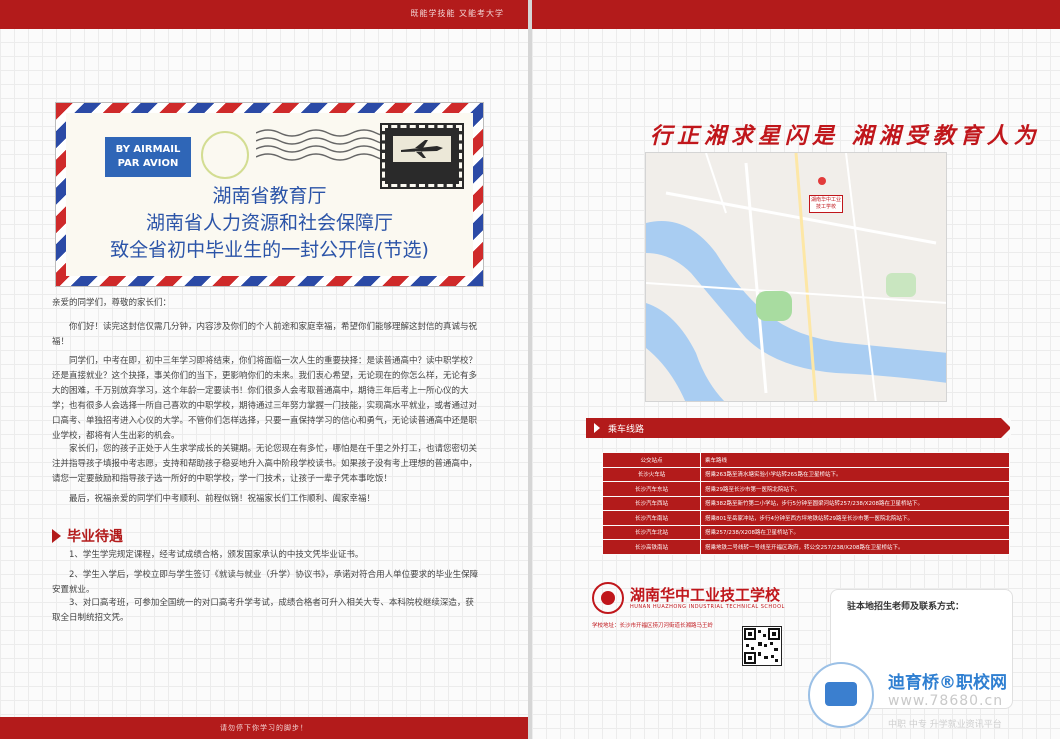 This screenshot has width=1060, height=739. I want to click on airmail-envelope: BY AIRMAIL PAR AVION 湖南省教育厅 湖南省人力资源和社会保障, so click(269, 194).